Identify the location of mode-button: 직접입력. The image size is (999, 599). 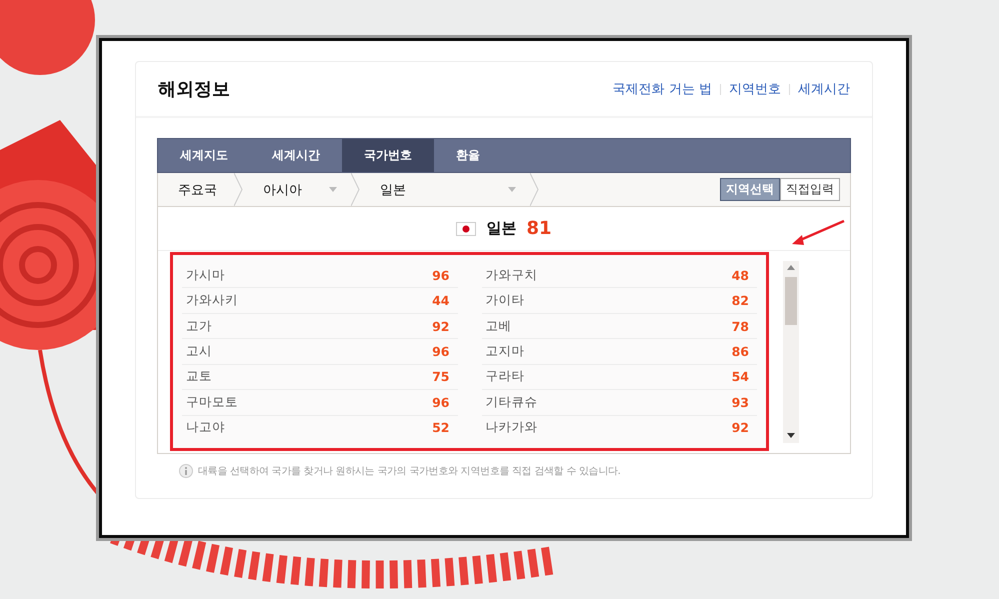
(810, 189).